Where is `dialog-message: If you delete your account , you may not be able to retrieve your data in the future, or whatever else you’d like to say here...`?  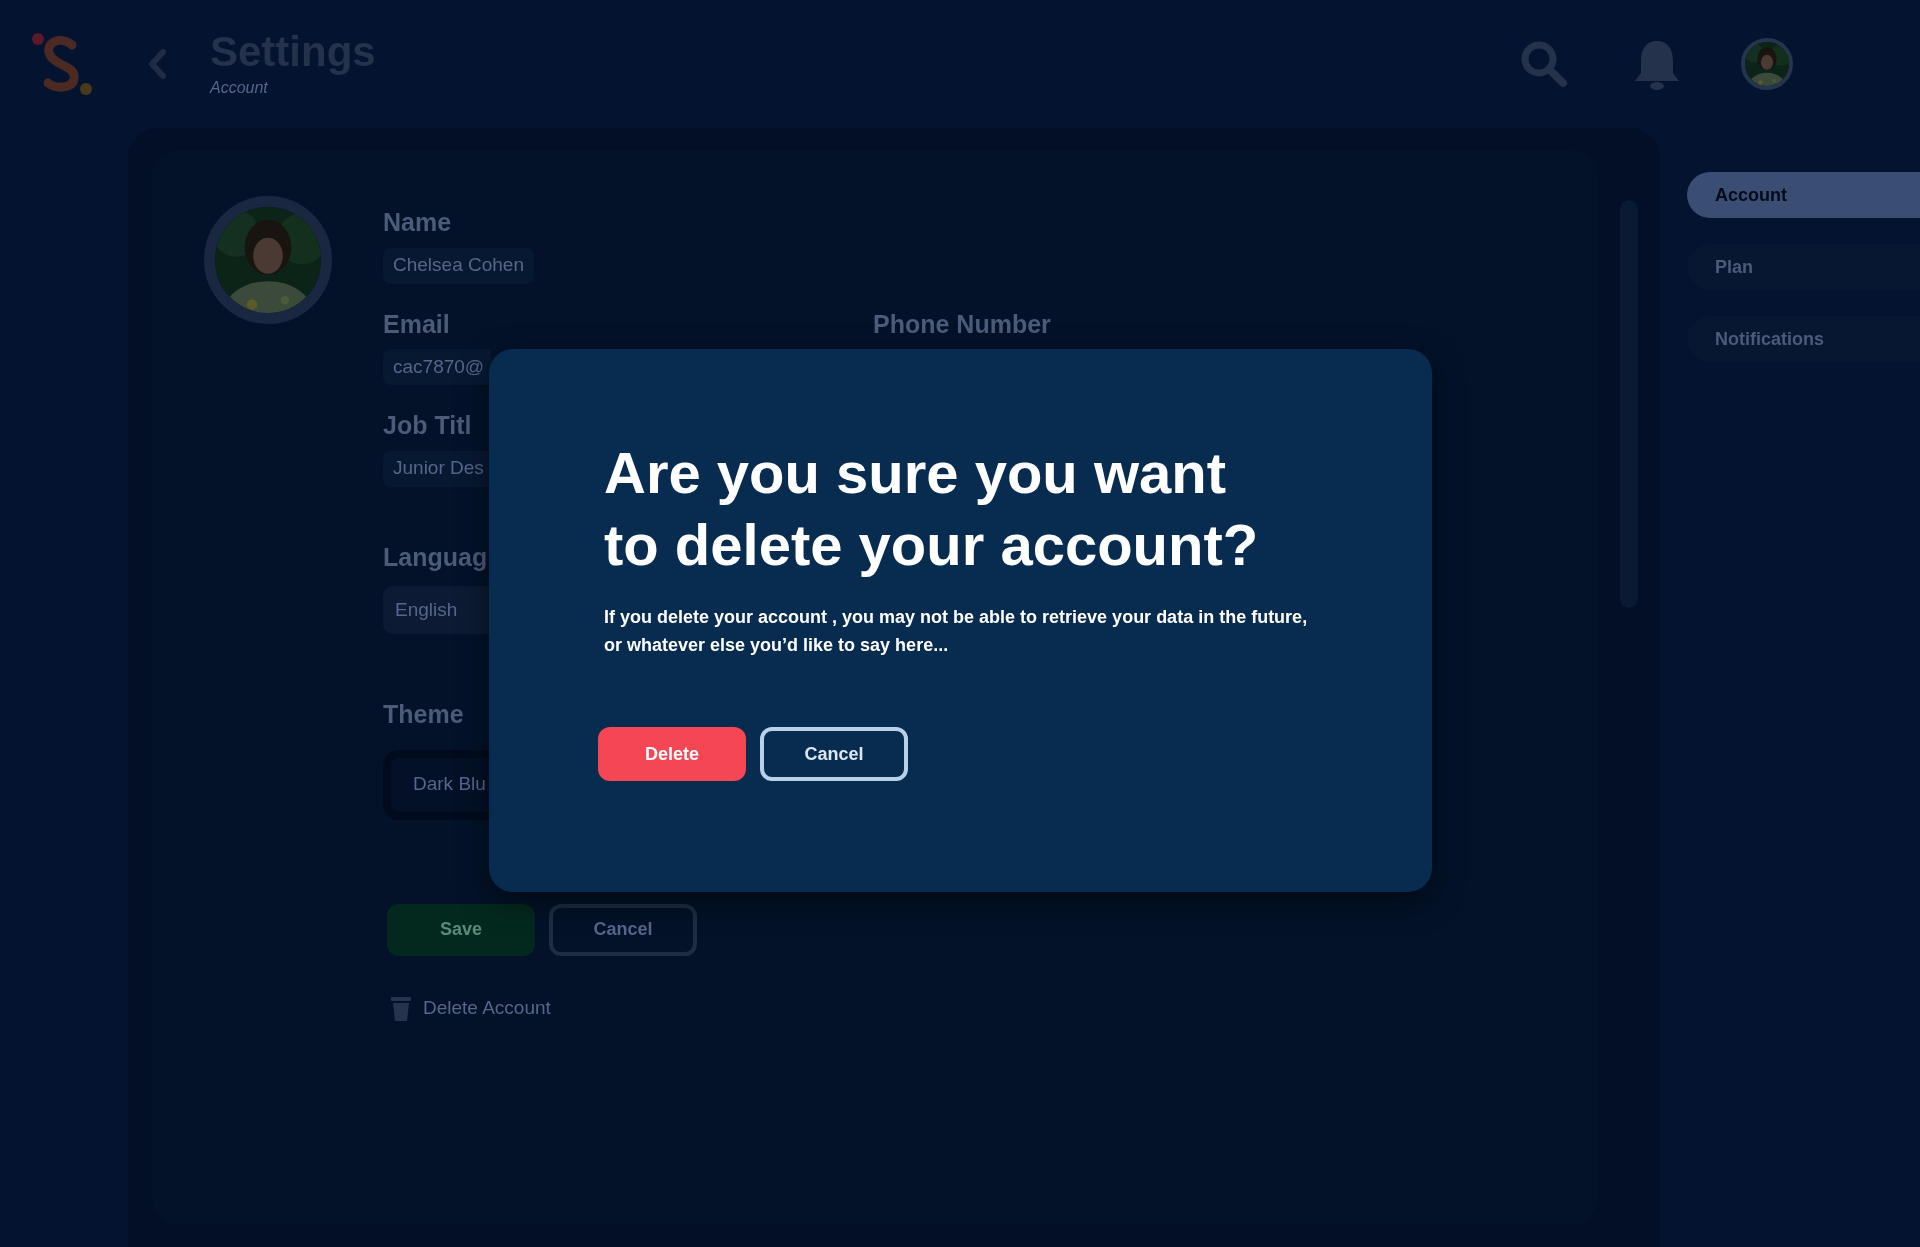 dialog-message: If you delete your account , you may not be able to retrieve your data in the future, or whatever else you’d like to say here... is located at coordinates (956, 631).